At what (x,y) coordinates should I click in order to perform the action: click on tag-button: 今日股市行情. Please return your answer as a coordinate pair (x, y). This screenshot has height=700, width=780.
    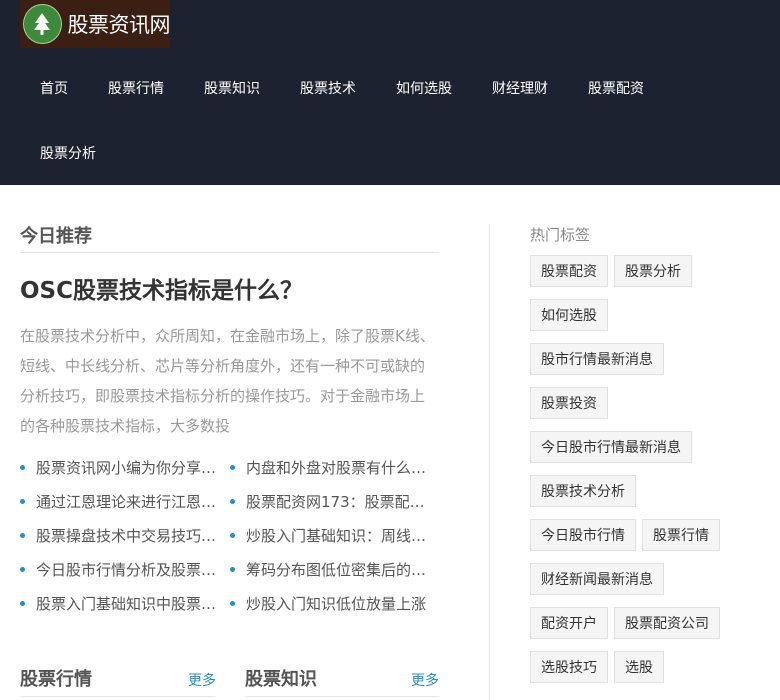
    Looking at the image, I should click on (583, 535).